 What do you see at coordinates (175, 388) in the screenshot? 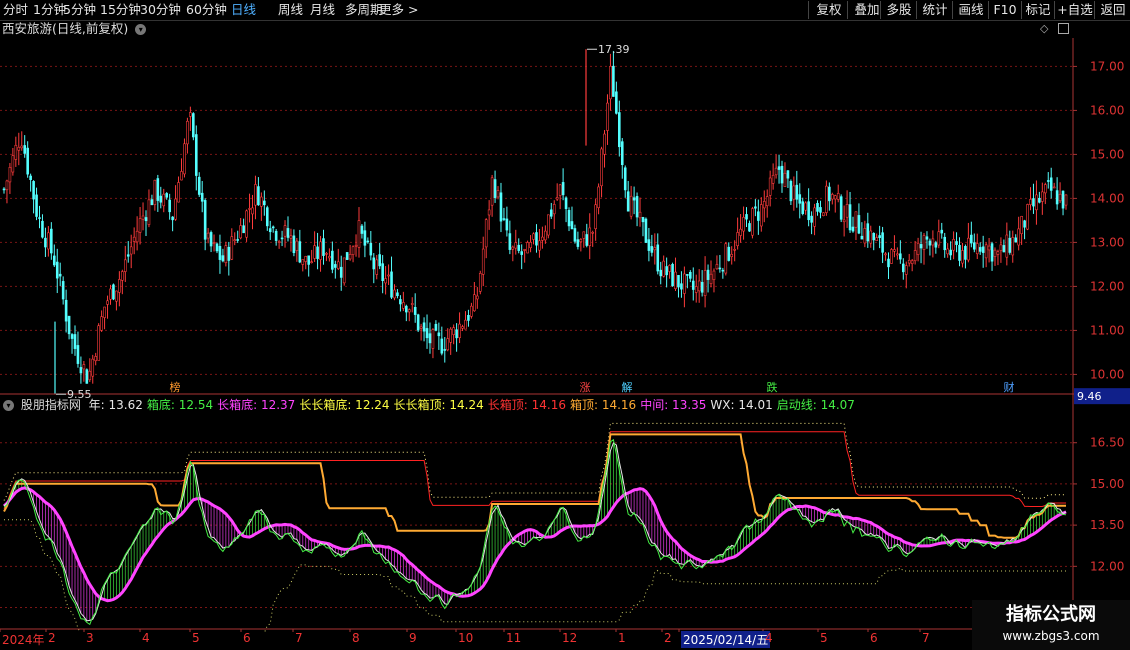
I see `event-tag-0: 榜` at bounding box center [175, 388].